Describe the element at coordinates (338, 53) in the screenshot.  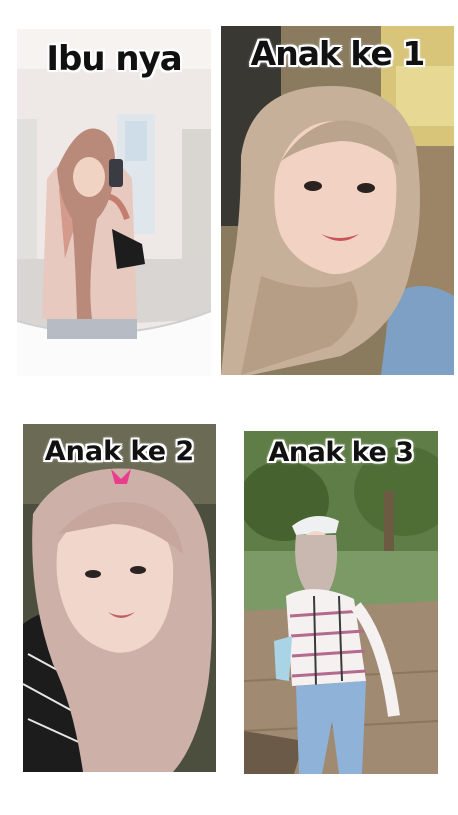
I see `caption-child-1: Anak ke 1` at that location.